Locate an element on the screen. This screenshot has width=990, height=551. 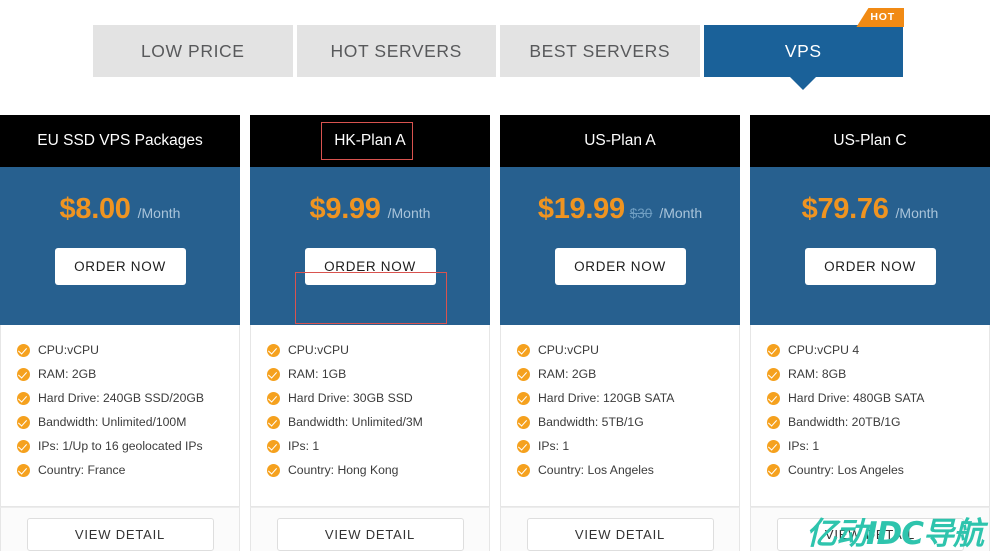
tab-best-servers: BEST SERVERS is located at coordinates (600, 51).